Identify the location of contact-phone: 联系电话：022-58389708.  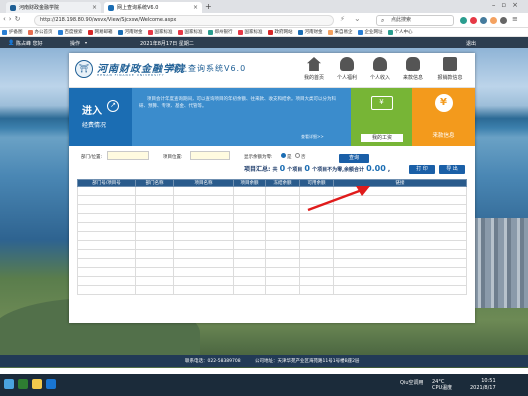
(213, 361).